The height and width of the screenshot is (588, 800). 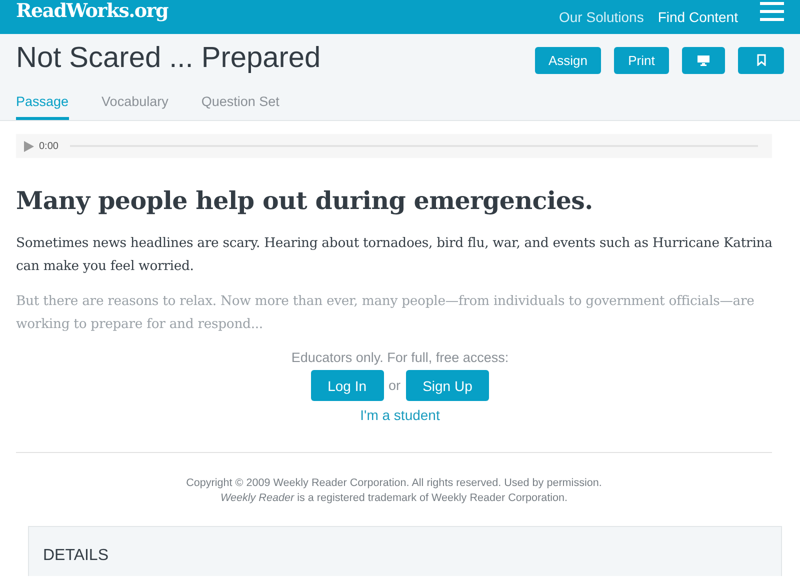 I want to click on menu-icon, so click(x=772, y=12).